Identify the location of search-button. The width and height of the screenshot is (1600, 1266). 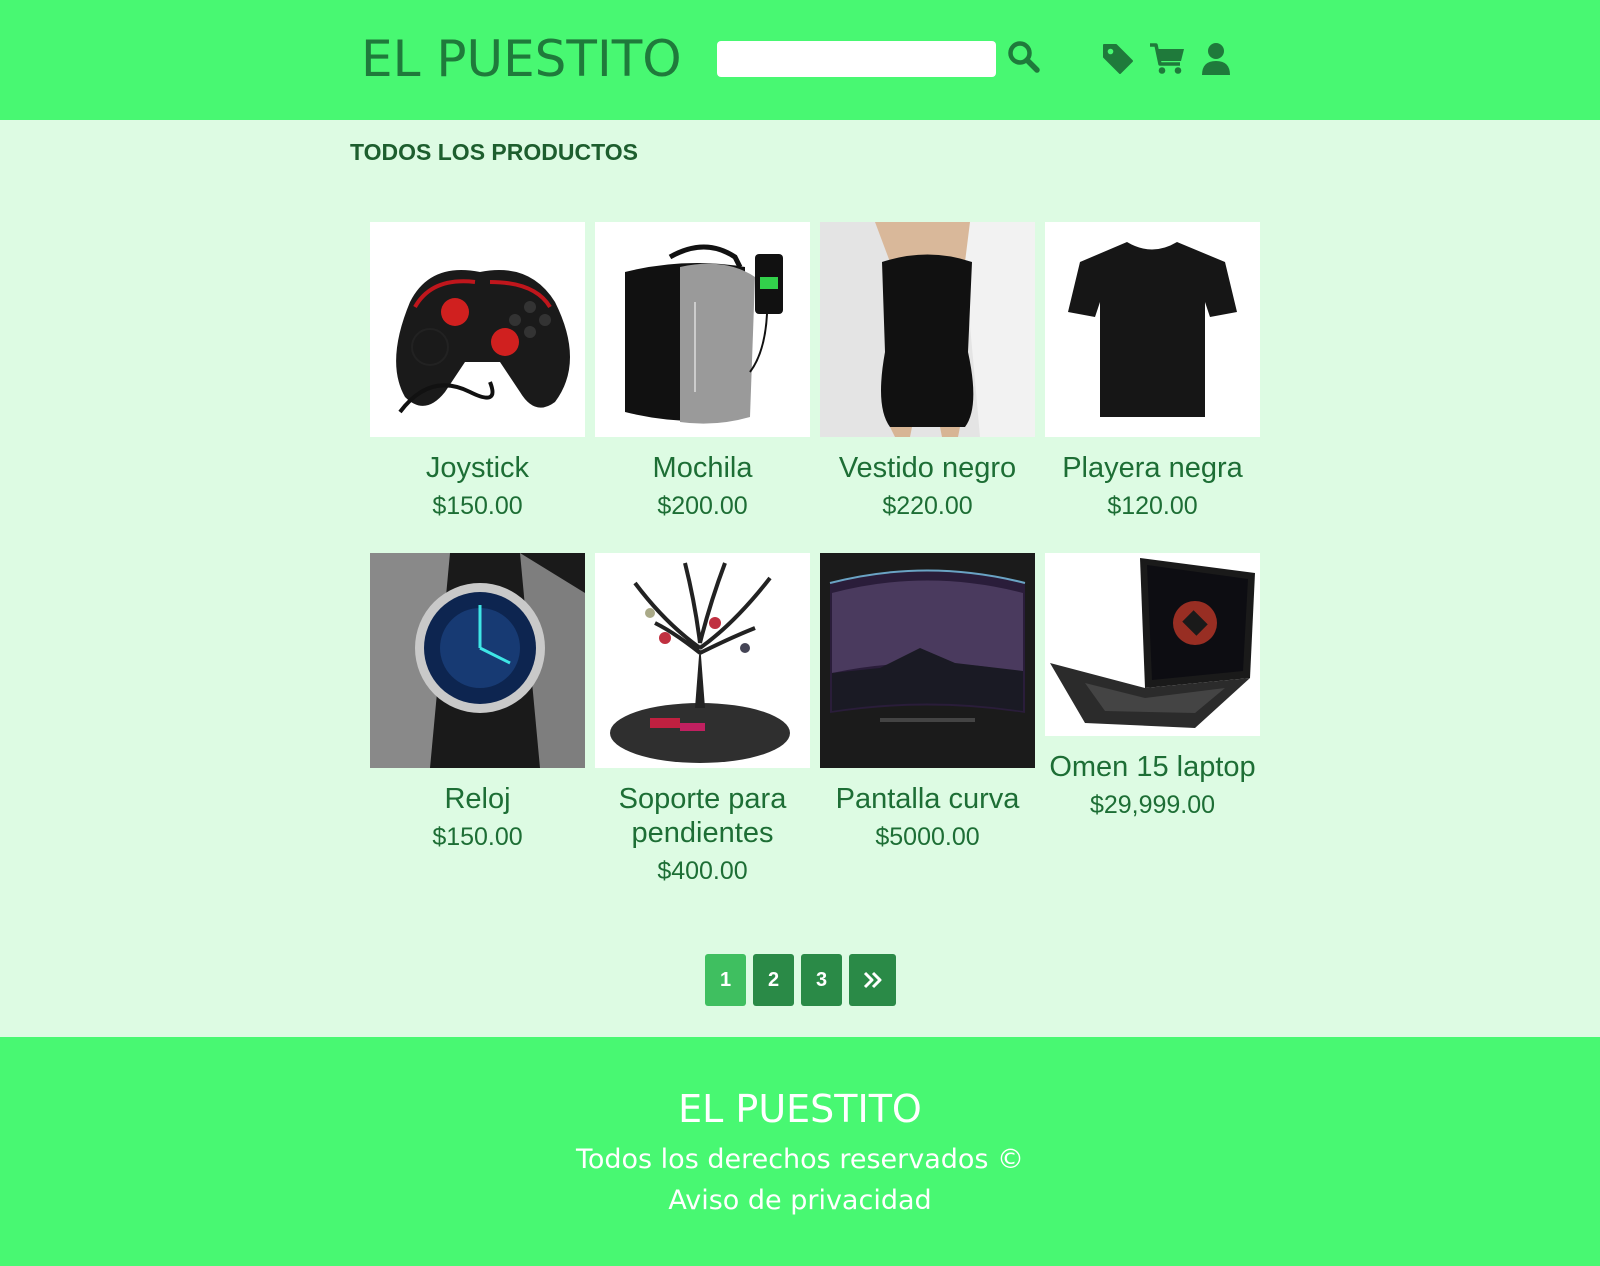
(1024, 57).